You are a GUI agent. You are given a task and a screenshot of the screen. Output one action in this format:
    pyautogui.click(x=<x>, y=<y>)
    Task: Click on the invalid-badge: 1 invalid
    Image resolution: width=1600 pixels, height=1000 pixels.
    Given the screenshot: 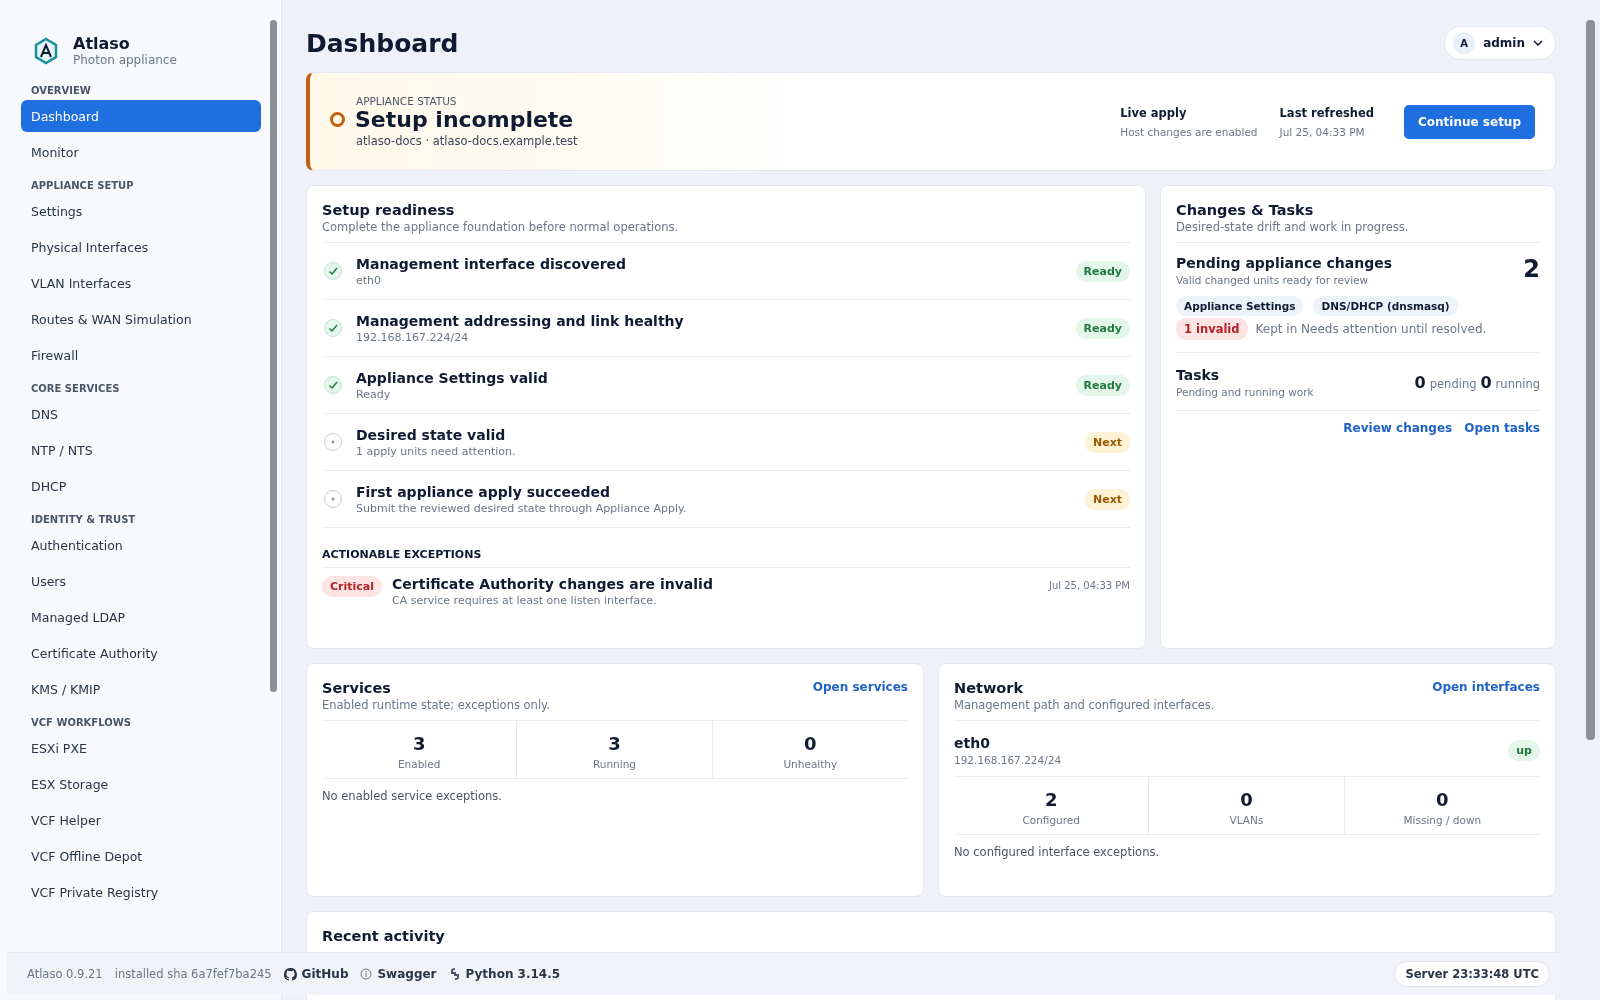 What is the action you would take?
    pyautogui.click(x=1212, y=329)
    